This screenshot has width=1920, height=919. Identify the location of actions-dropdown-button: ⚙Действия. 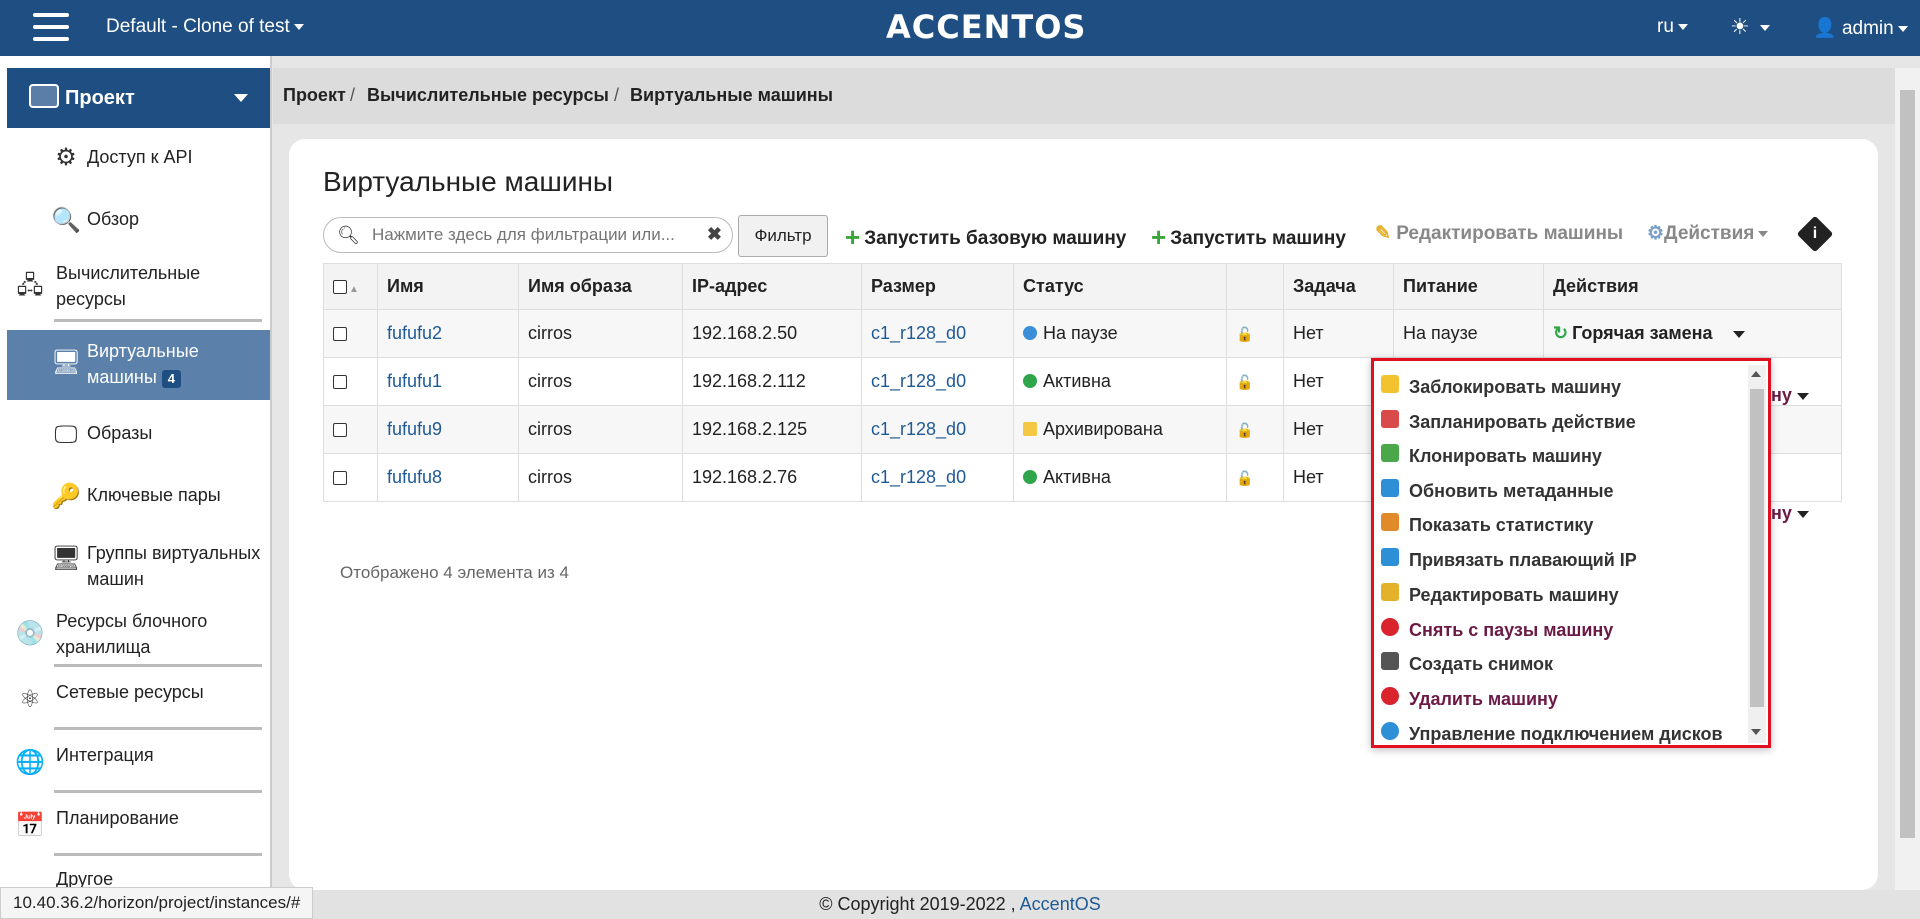
(1708, 233).